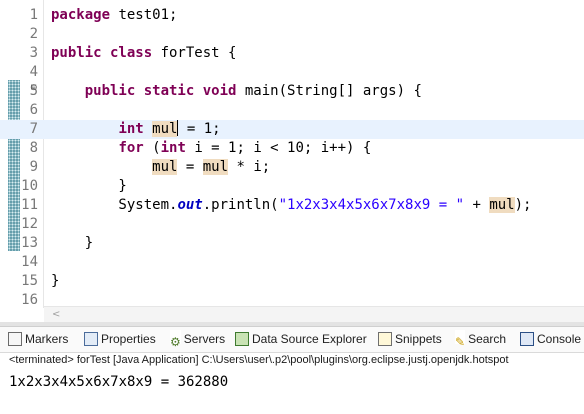 The image size is (584, 414). What do you see at coordinates (56, 314) in the screenshot?
I see `scroll-left-icon: <` at bounding box center [56, 314].